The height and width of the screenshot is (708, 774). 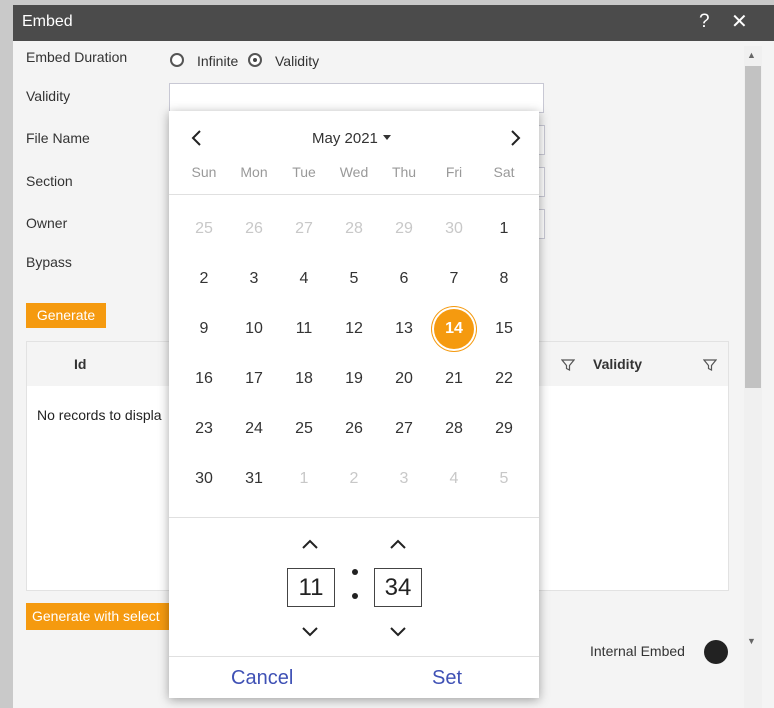 I want to click on calendar-day-label: 11, so click(x=304, y=328).